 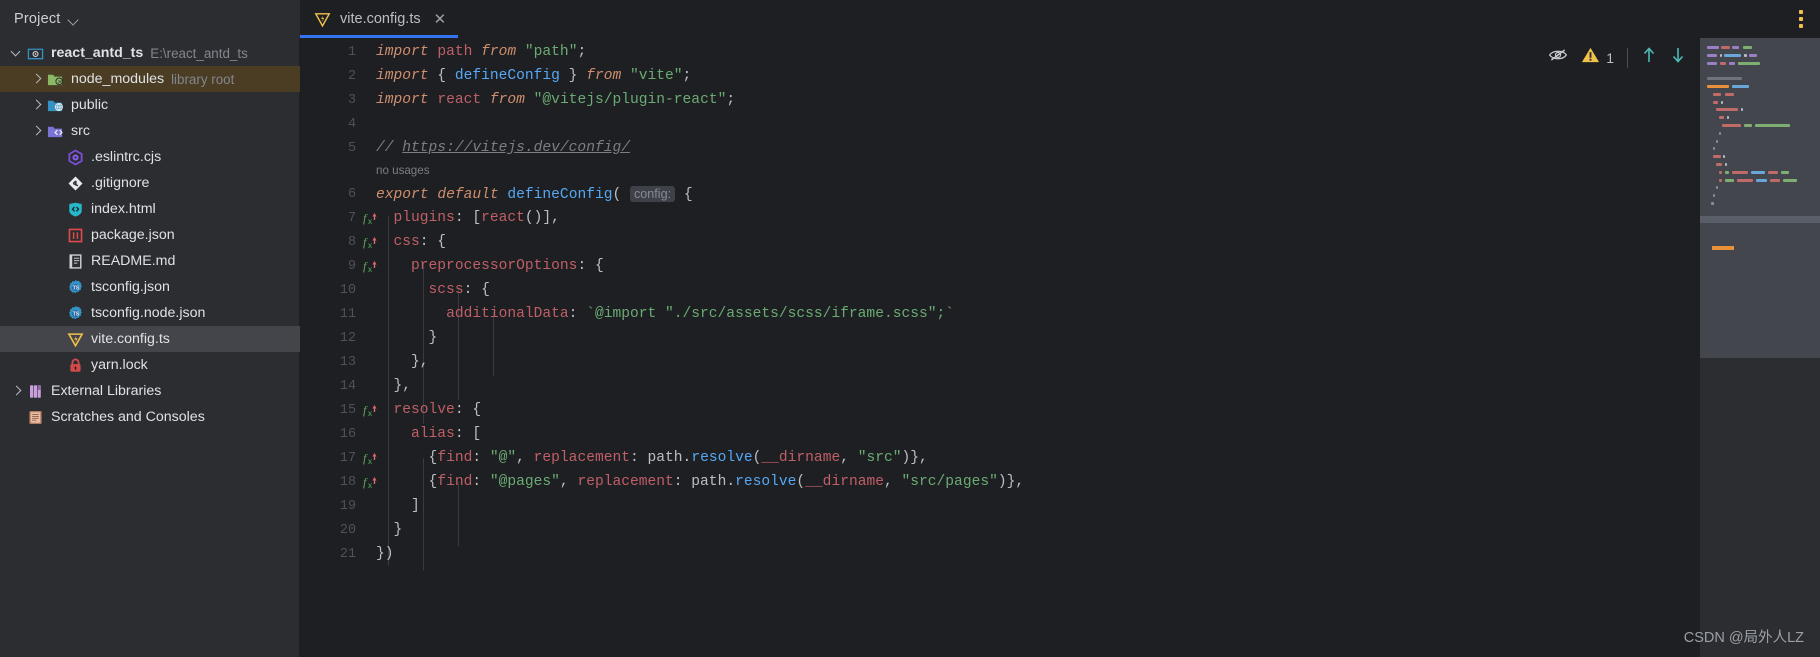 I want to click on gutter-line-6: 6, so click(x=331, y=194).